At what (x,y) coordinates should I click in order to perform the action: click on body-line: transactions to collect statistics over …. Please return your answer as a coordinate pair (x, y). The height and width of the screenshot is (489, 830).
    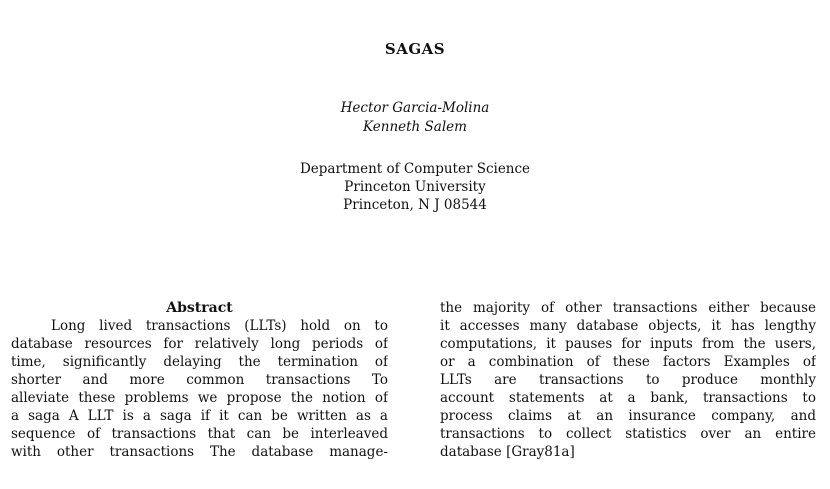
    Looking at the image, I should click on (628, 434).